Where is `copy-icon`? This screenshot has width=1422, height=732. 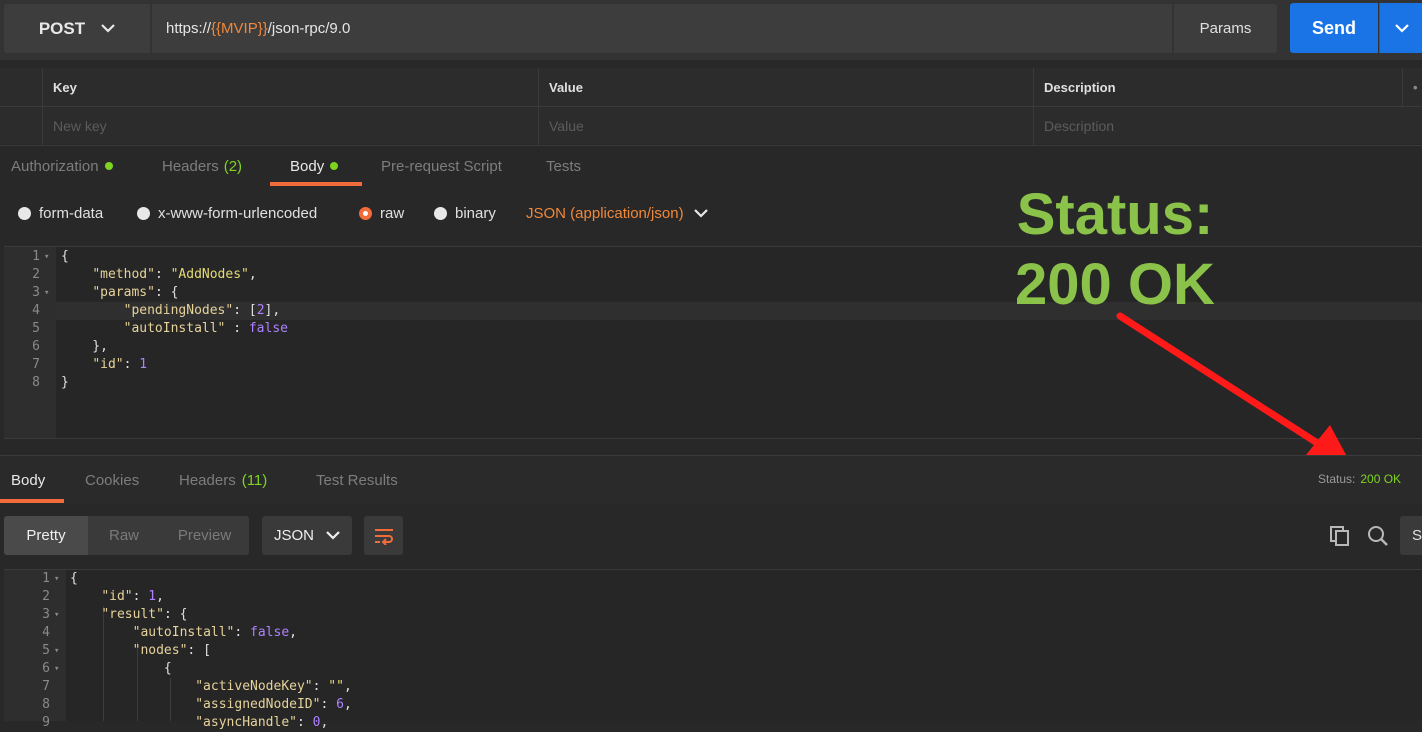
copy-icon is located at coordinates (1339, 536).